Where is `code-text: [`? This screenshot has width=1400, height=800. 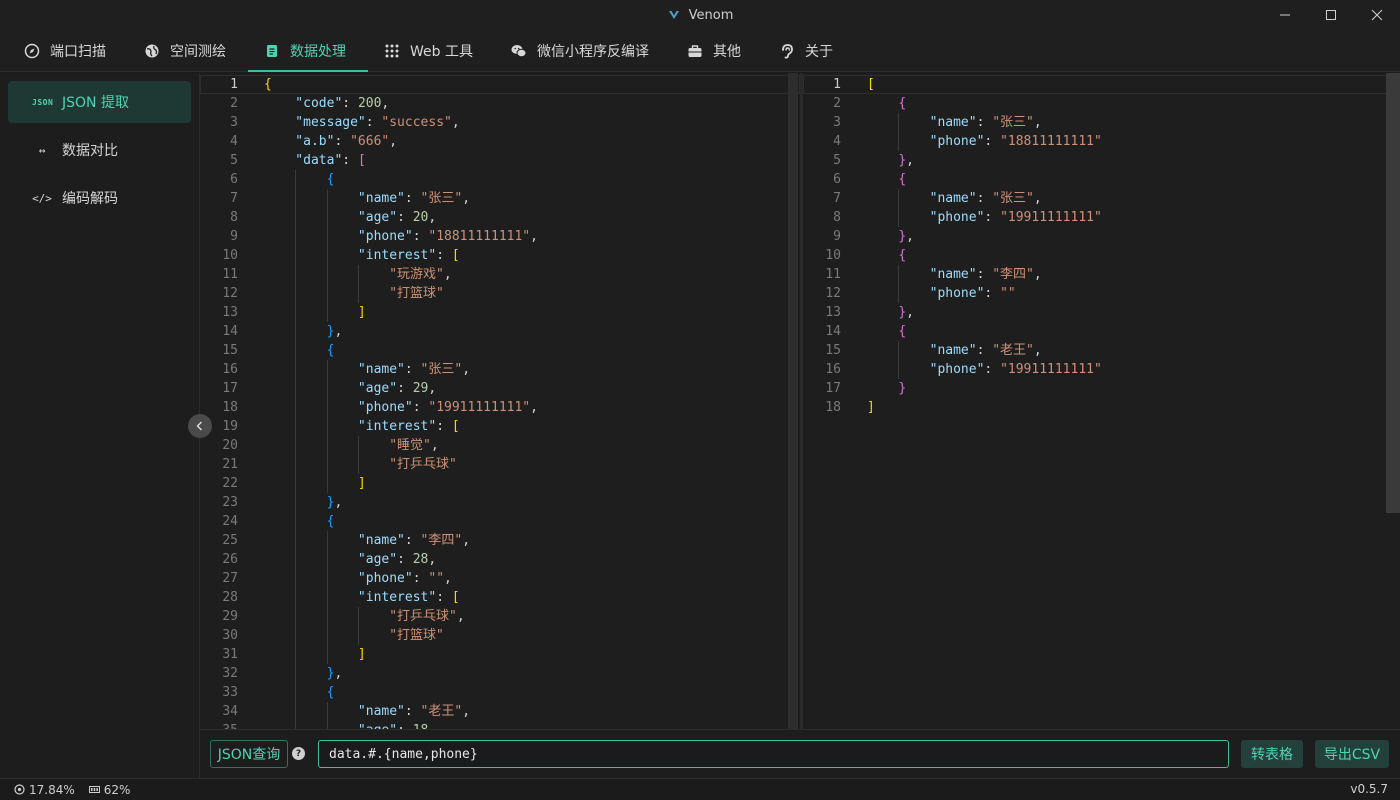 code-text: [ is located at coordinates (858, 84).